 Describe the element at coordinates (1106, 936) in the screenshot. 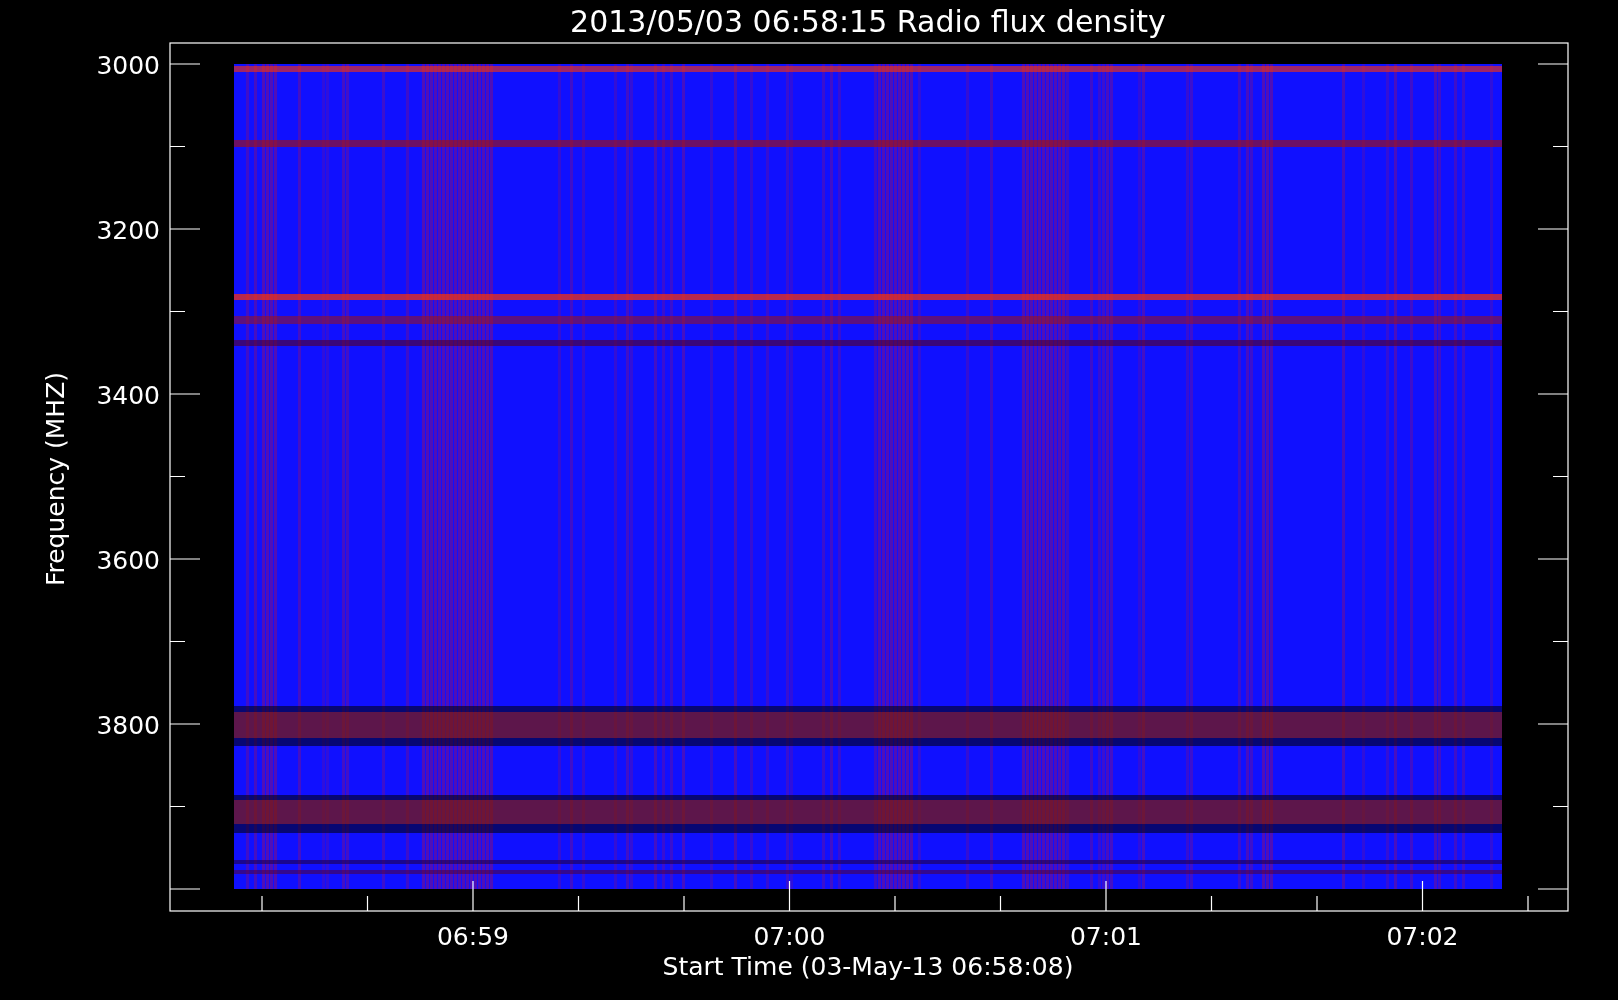

I see `x-tick-label: 07:01` at that location.